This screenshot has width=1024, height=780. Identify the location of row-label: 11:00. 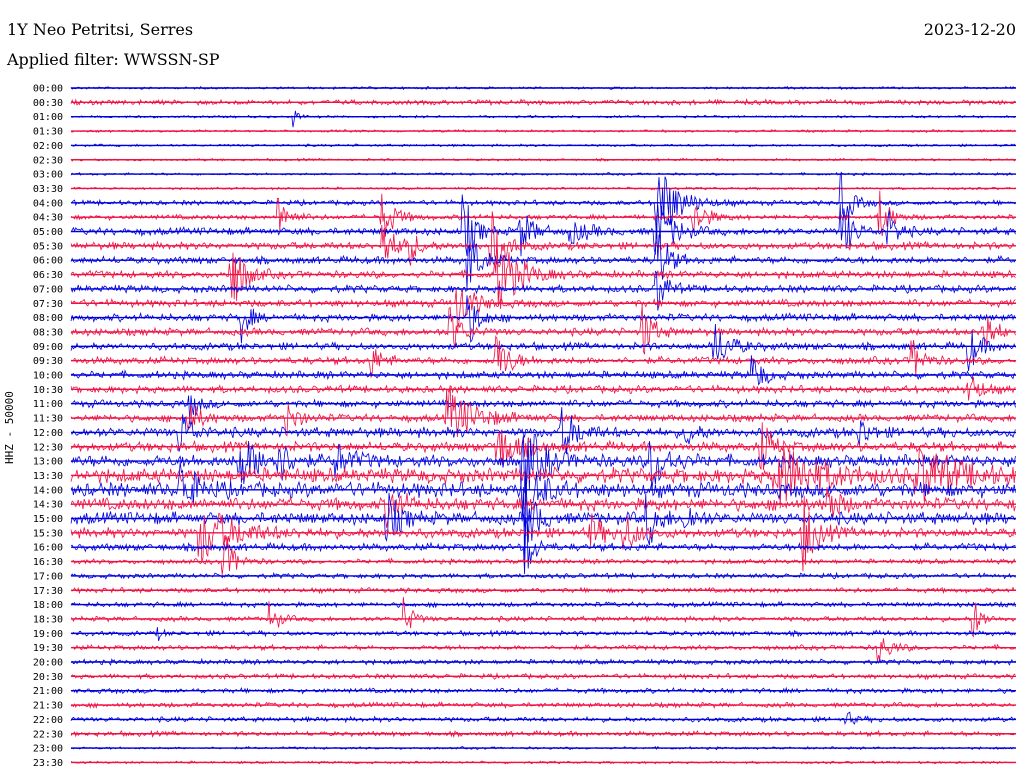
(48, 404).